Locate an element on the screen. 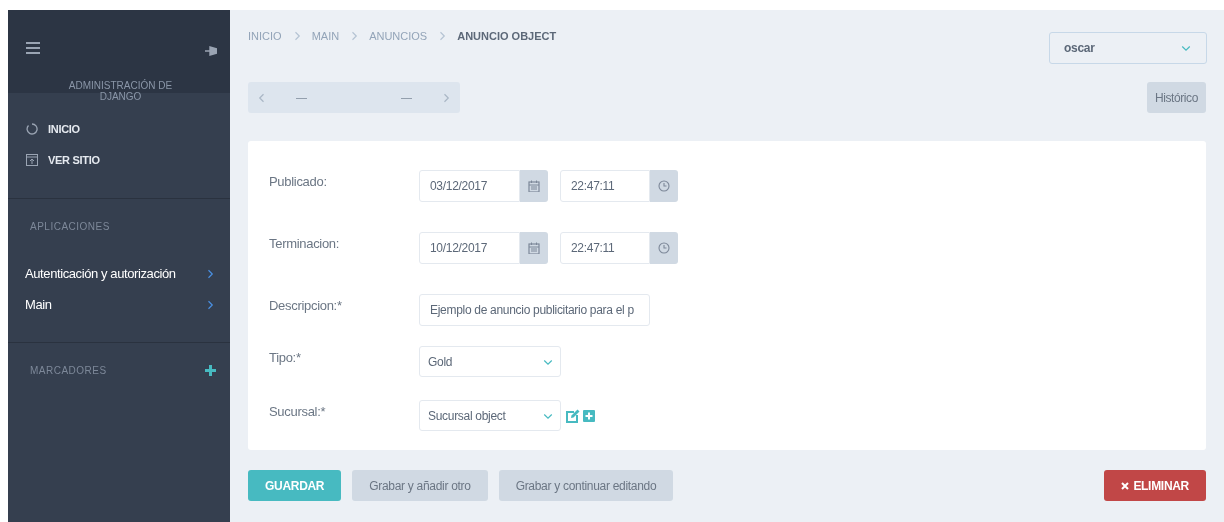 This screenshot has height=522, width=1224. delete-button: ELIMINAR is located at coordinates (1155, 485).